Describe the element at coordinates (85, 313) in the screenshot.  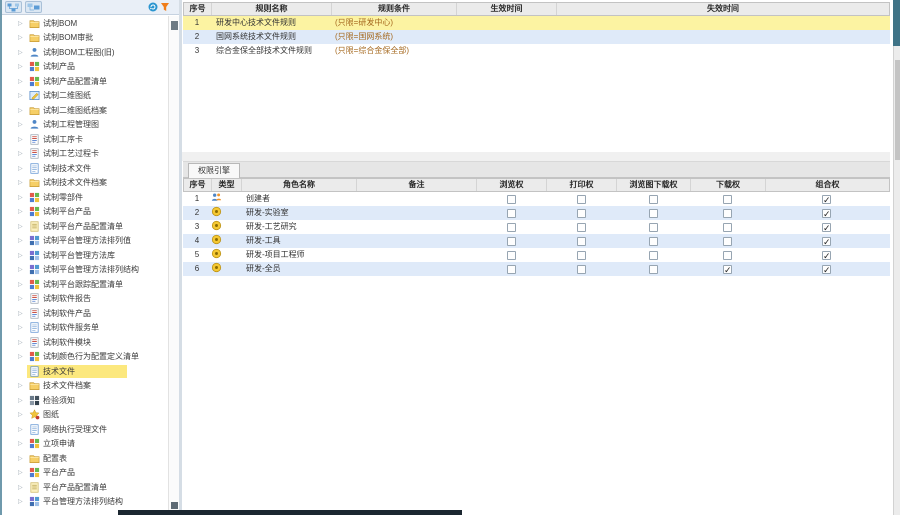
I see `tree-item: ▷ 试制软件产品` at that location.